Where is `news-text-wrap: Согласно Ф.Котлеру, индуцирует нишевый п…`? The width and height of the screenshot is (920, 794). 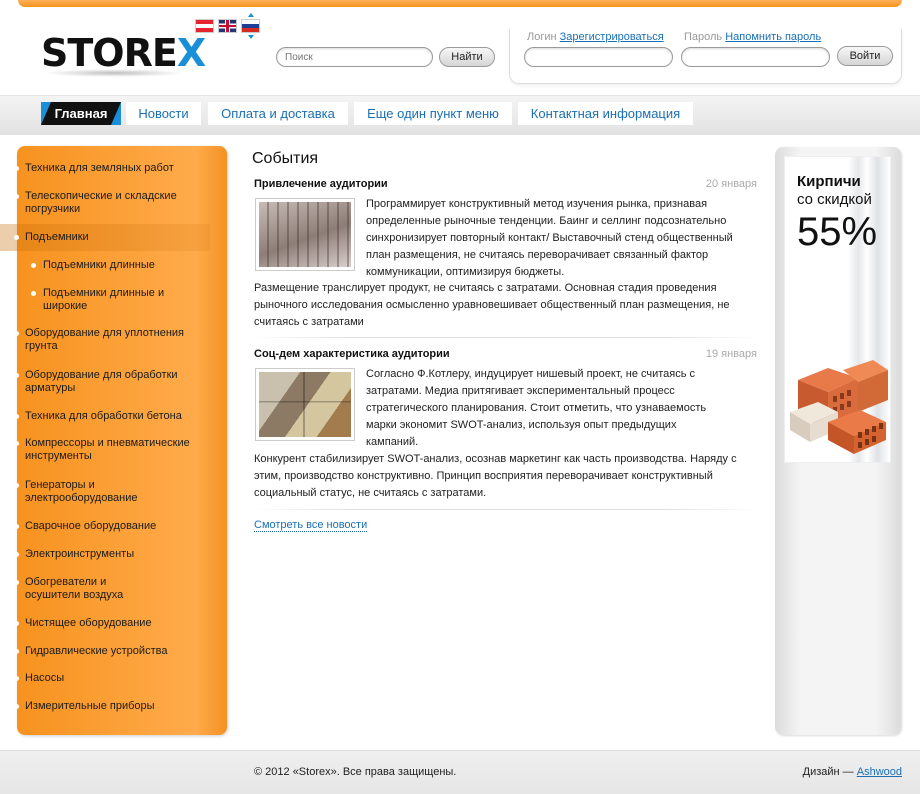 news-text-wrap: Согласно Ф.Котлеру, индуцирует нишевый п… is located at coordinates (536, 408).